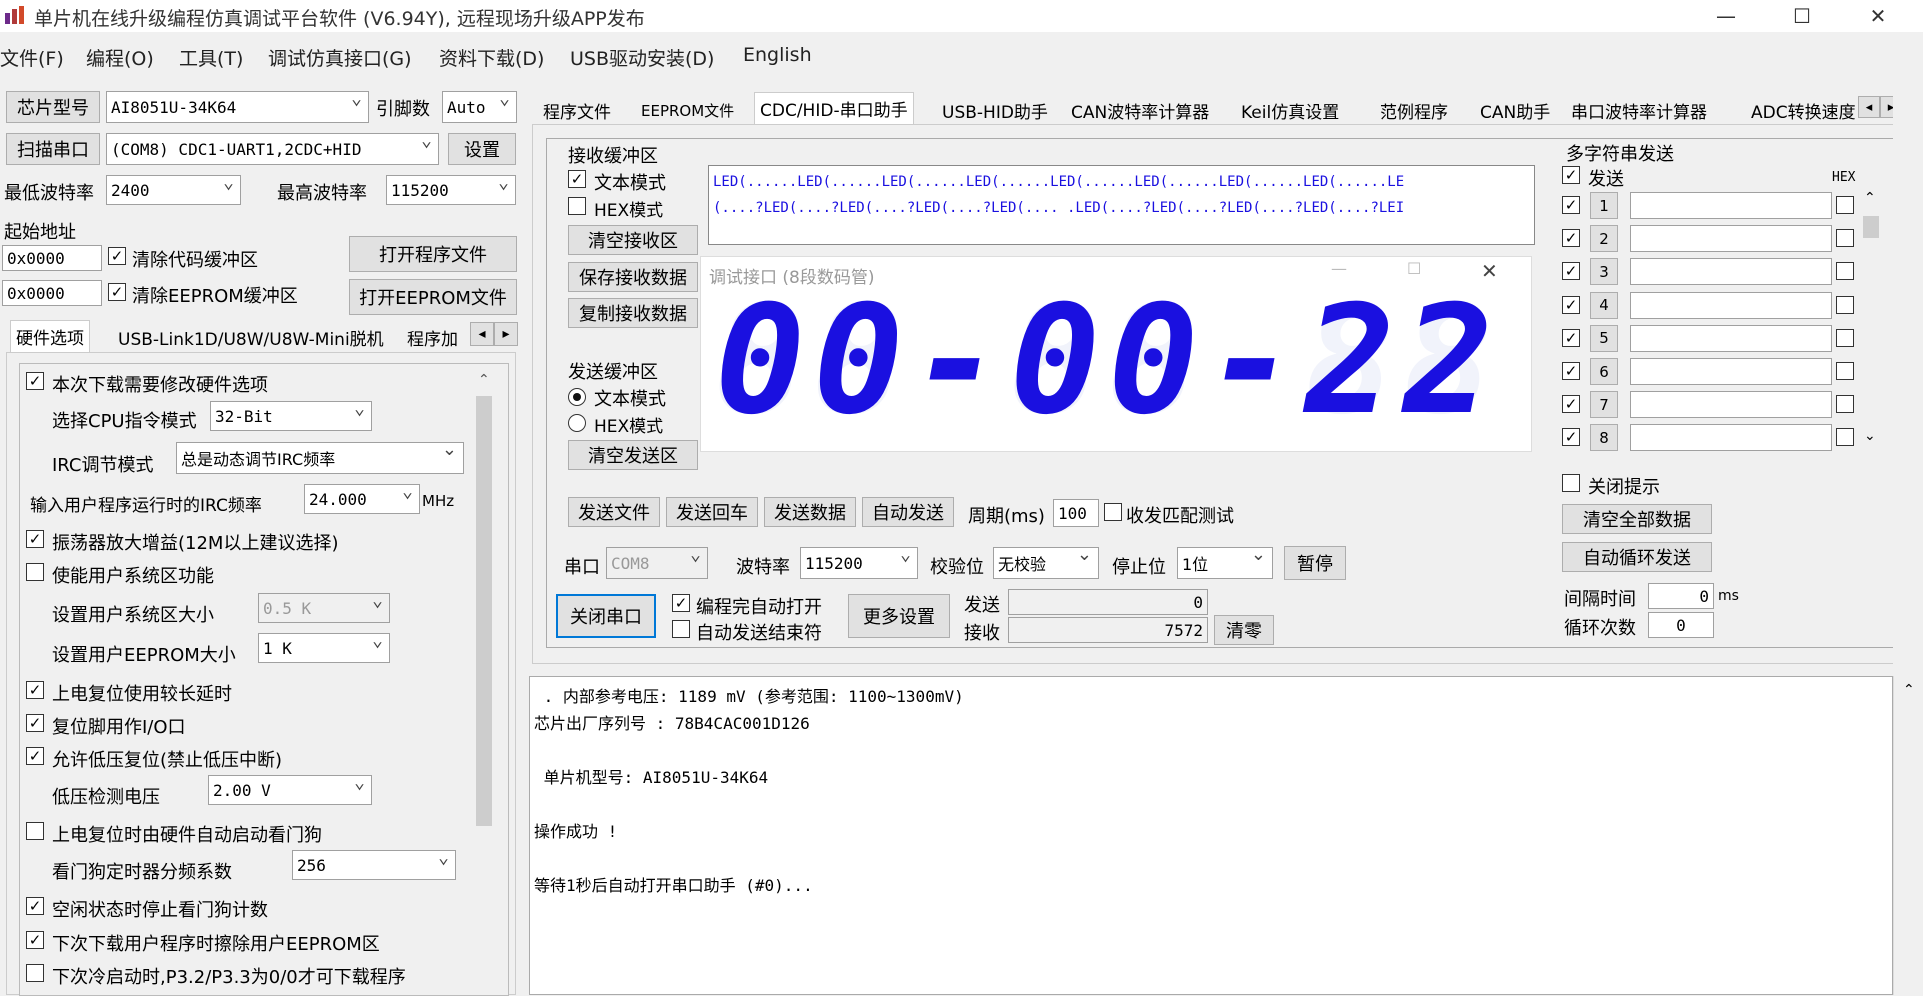 The image size is (1923, 996). Describe the element at coordinates (35, 756) in the screenshot. I see `low-voltage-reset-checkbox: ✓` at that location.